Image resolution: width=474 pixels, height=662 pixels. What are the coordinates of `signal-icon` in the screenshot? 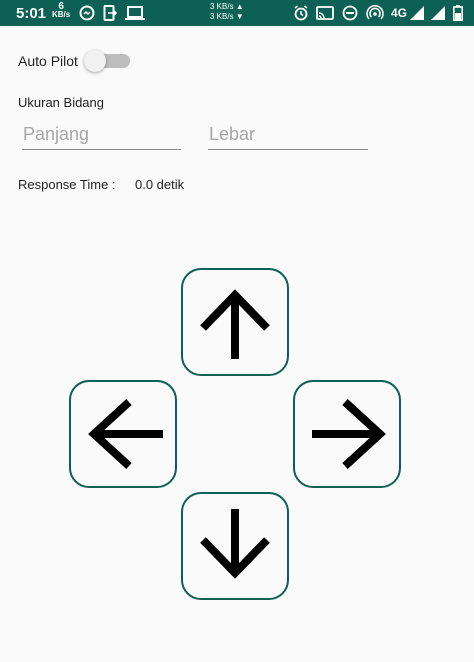 It's located at (417, 13).